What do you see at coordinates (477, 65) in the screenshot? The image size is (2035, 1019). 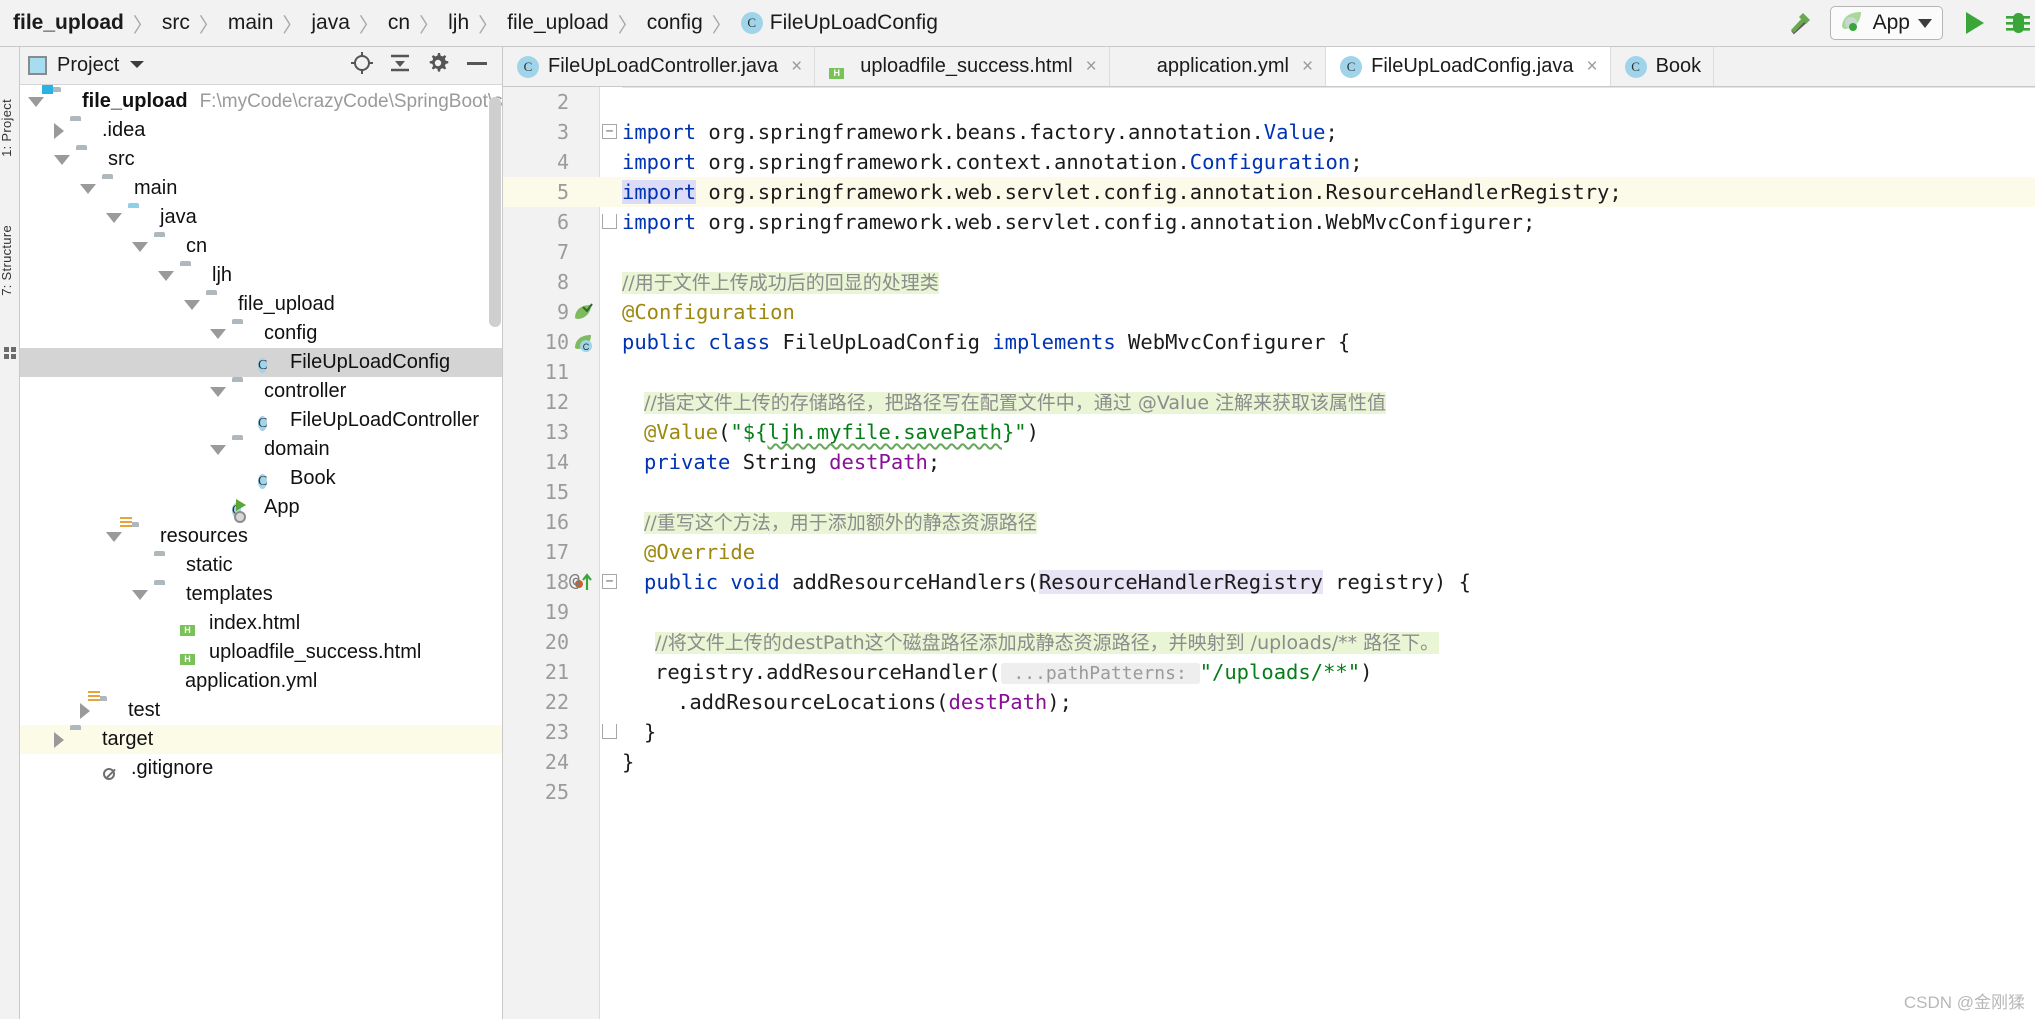 I see `hide-minus-icon` at bounding box center [477, 65].